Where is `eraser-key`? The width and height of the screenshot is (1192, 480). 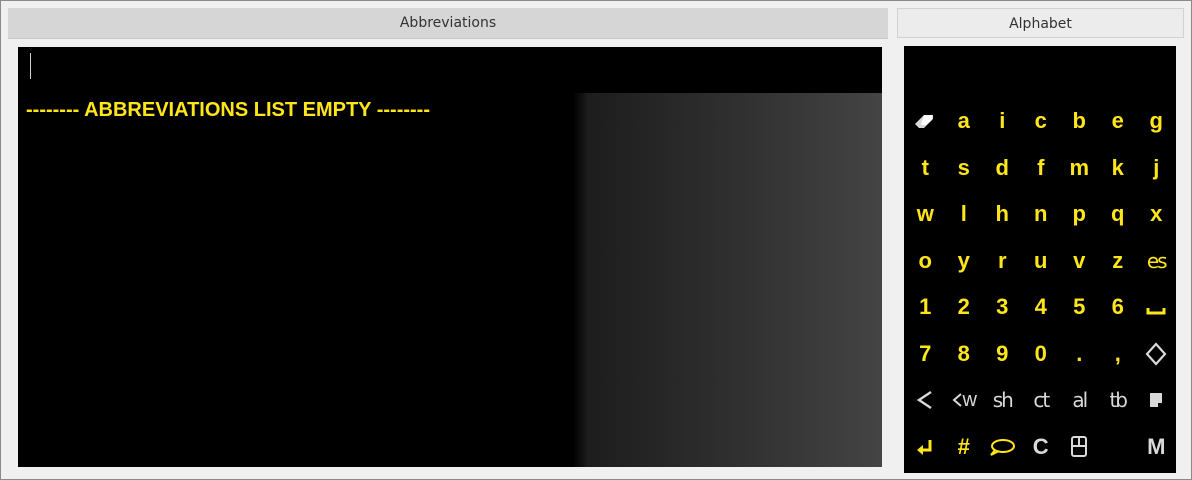 eraser-key is located at coordinates (925, 121).